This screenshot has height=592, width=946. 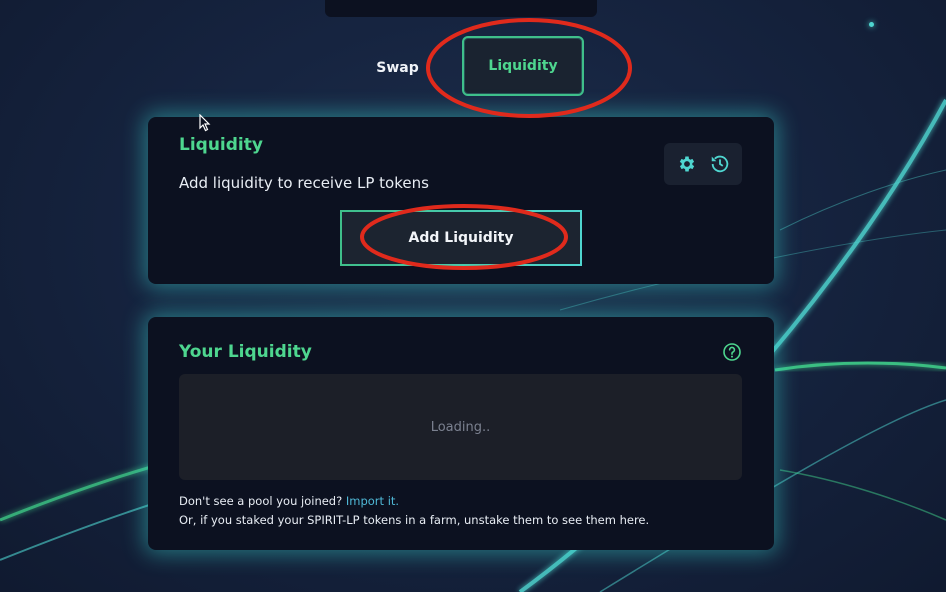 I want to click on liquidity-card-subtitle: Add liquidity to receive LP tokens, so click(x=304, y=183).